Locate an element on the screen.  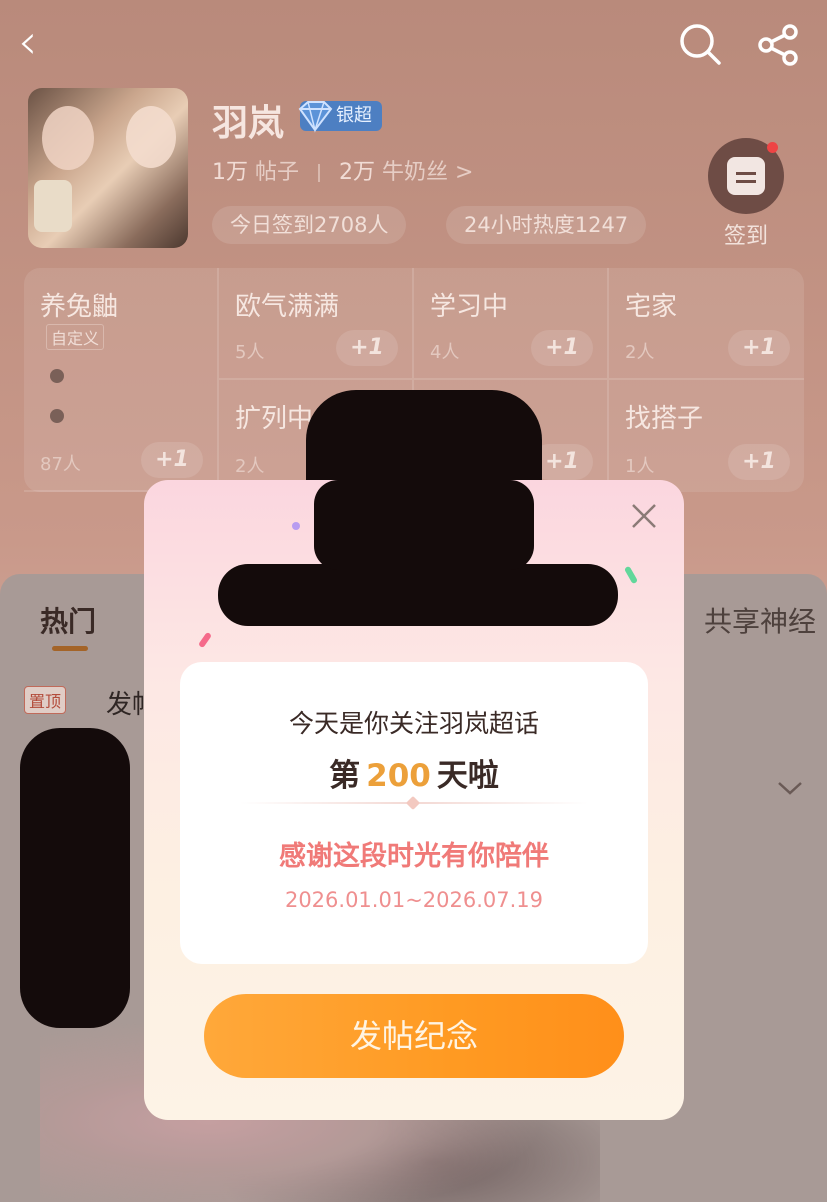
back-icon: ‹ is located at coordinates (38, 42).